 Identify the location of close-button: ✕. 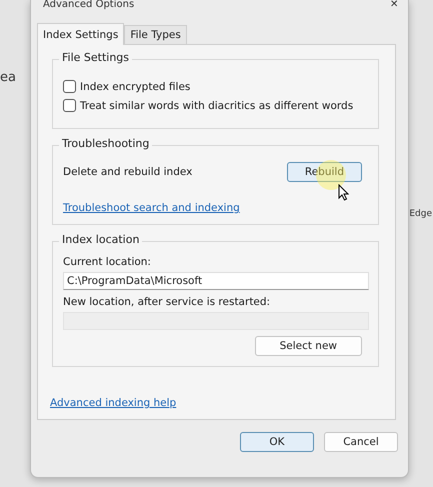
(394, 5).